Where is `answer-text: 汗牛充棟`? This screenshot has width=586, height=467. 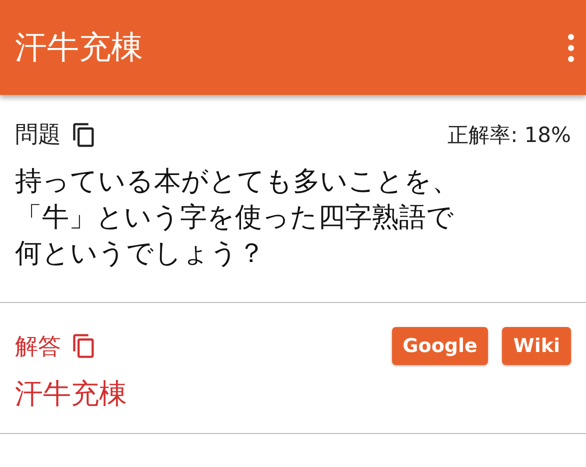
answer-text: 汗牛充棟 is located at coordinates (71, 394).